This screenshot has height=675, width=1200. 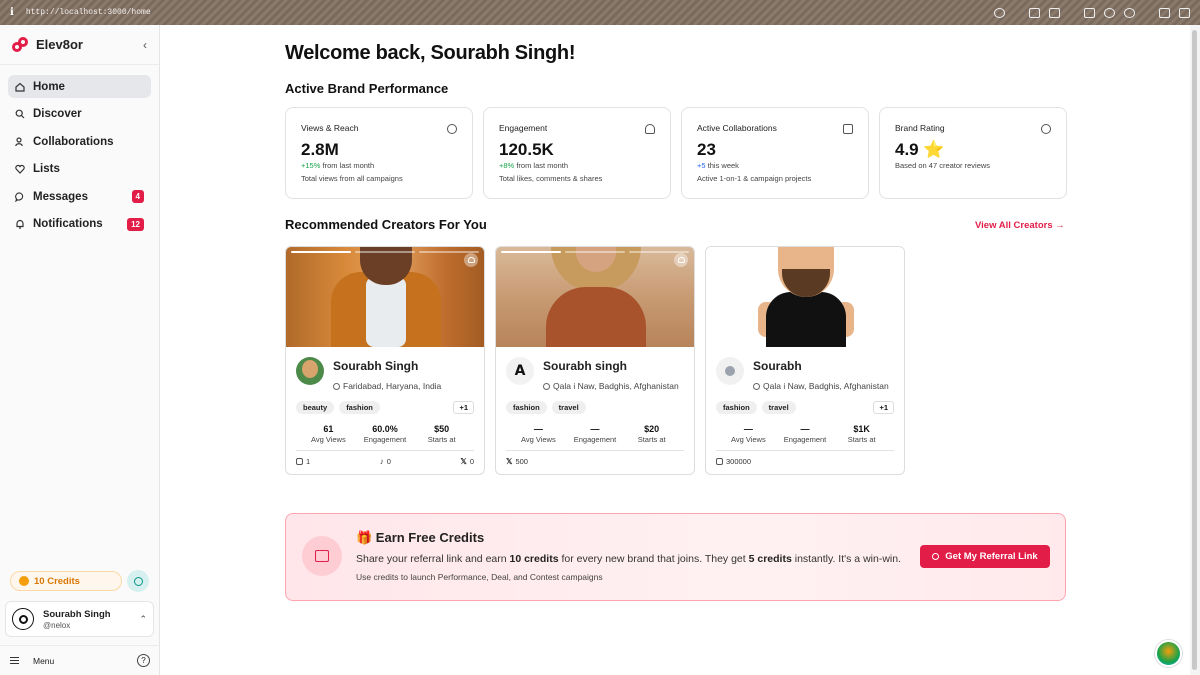 What do you see at coordinates (20, 224) in the screenshot?
I see `bell-icon` at bounding box center [20, 224].